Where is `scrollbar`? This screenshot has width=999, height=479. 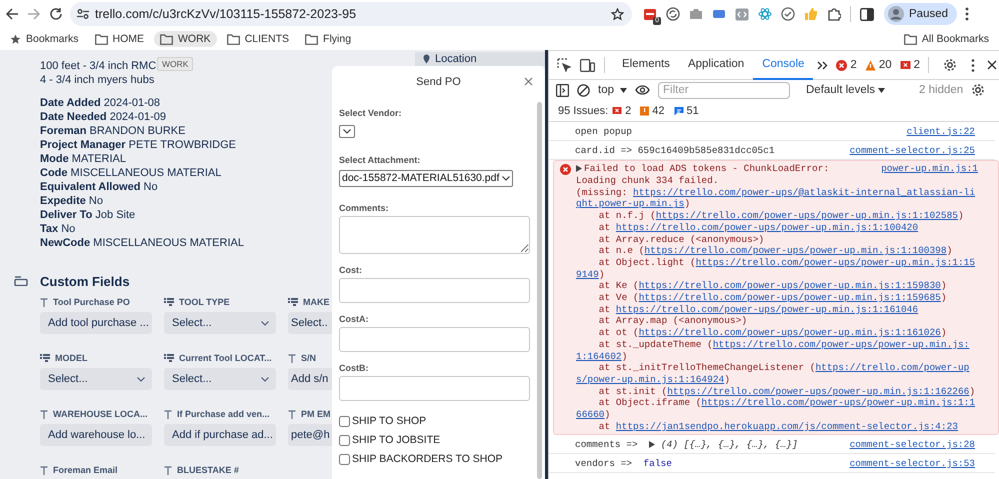 scrollbar is located at coordinates (539, 290).